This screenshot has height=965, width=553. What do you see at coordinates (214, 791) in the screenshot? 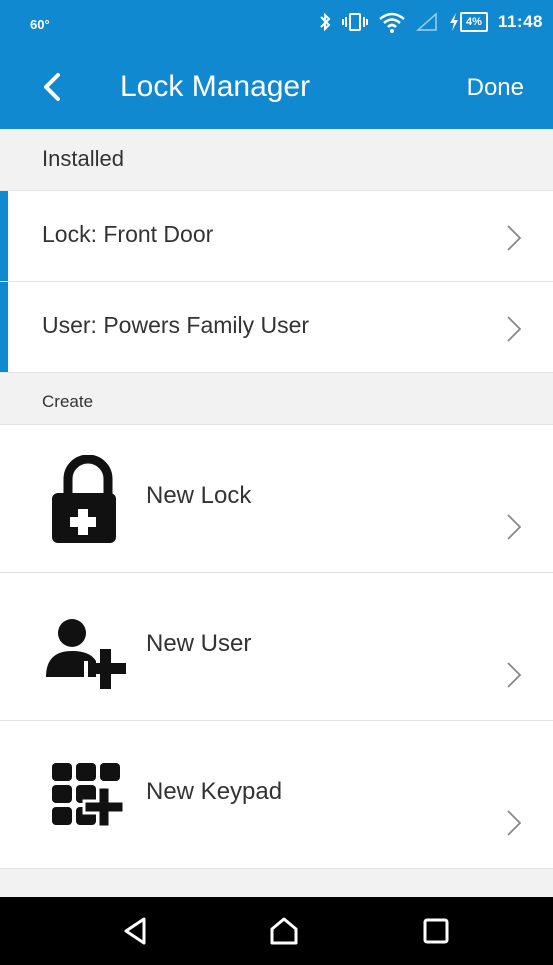
I see `create-item-label: New Keypad` at bounding box center [214, 791].